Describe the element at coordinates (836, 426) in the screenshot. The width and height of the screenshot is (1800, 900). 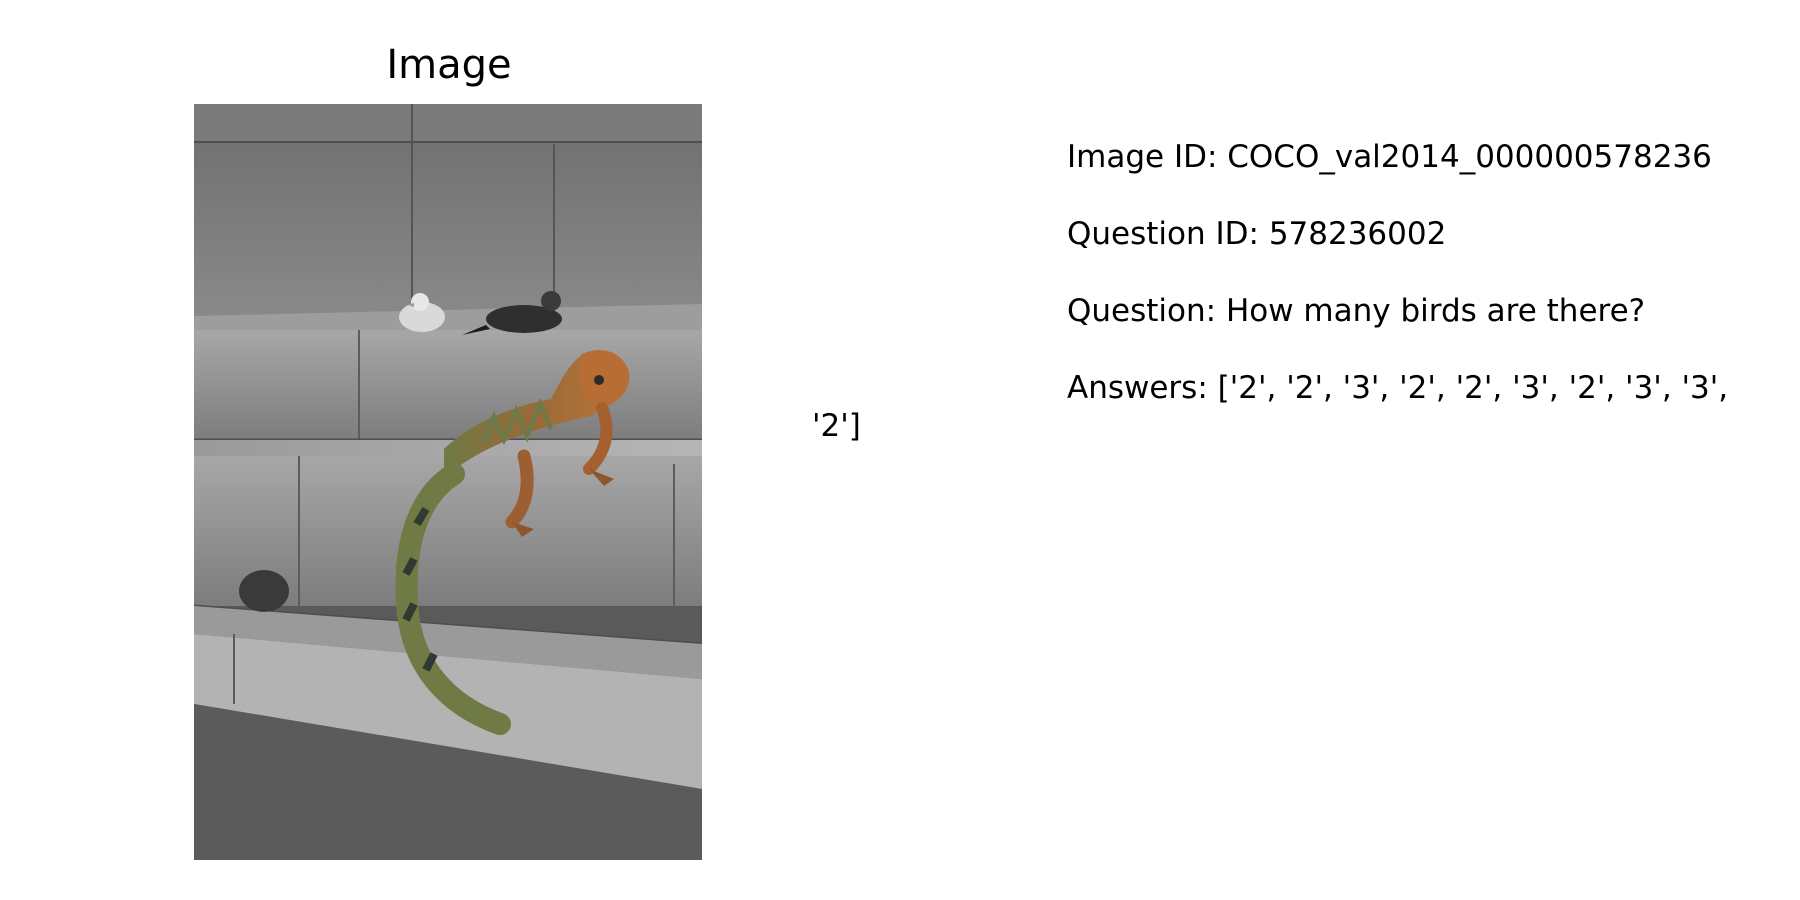
I see `answers-text-line-2: '2']` at that location.